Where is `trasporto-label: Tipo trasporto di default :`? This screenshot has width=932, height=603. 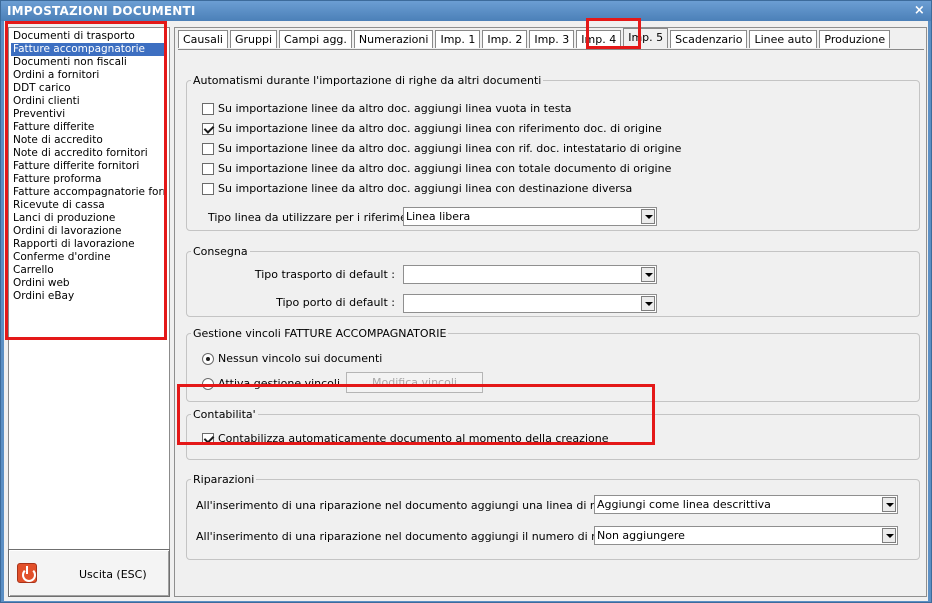
trasporto-label: Tipo trasporto di default : is located at coordinates (324, 274).